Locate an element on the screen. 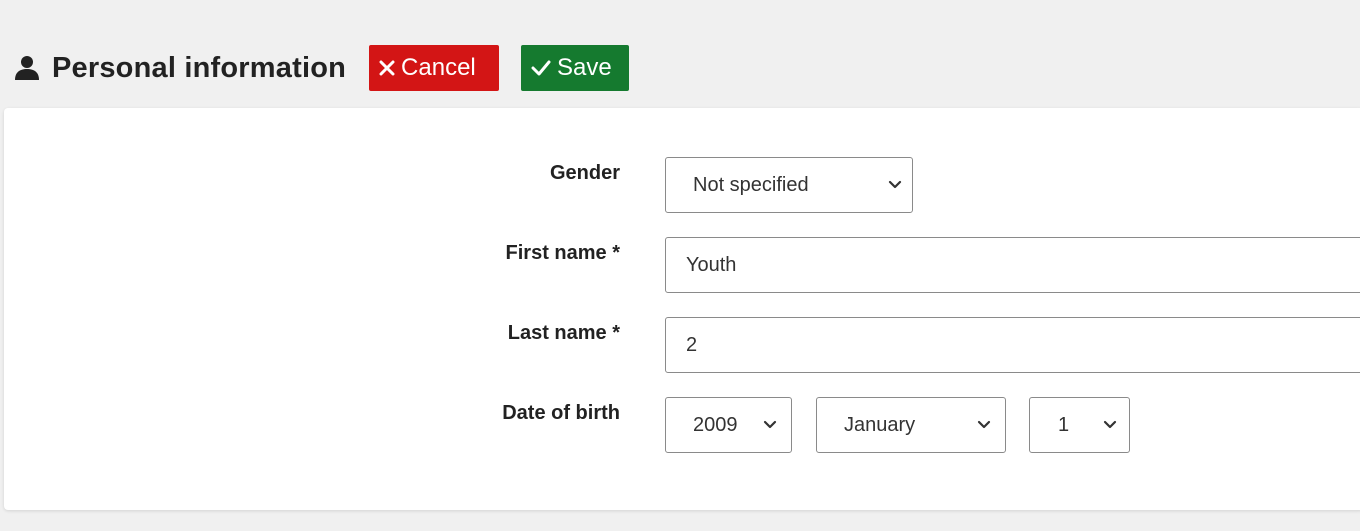 The image size is (1360, 531). page-header: Personal information Cancel Save is located at coordinates (321, 68).